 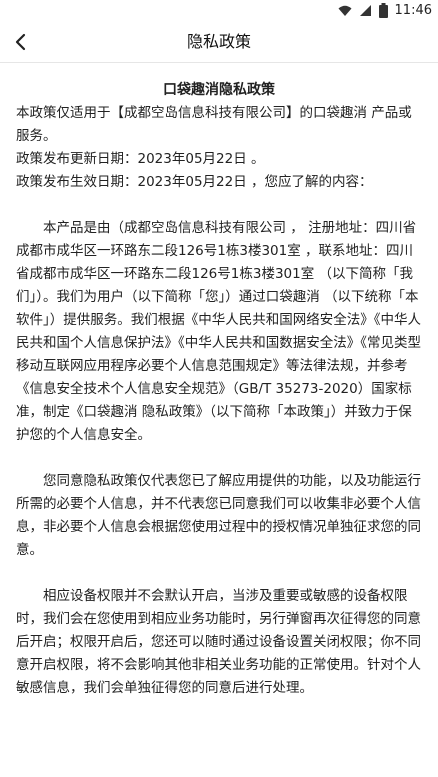 I want to click on page-title: 隐私政策, so click(x=218, y=41).